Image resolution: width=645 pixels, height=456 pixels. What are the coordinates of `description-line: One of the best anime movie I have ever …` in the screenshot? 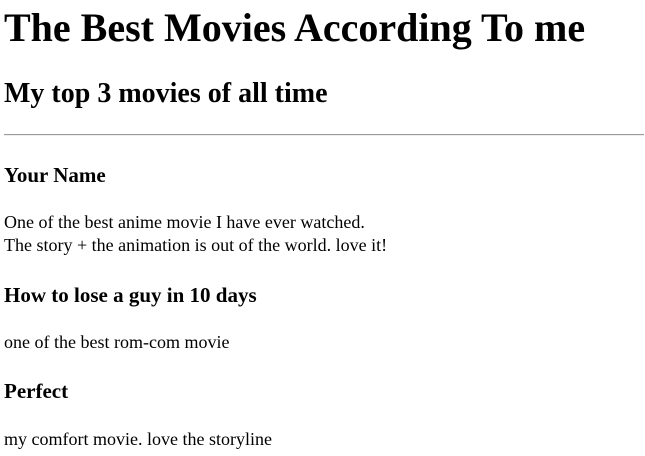 It's located at (184, 222).